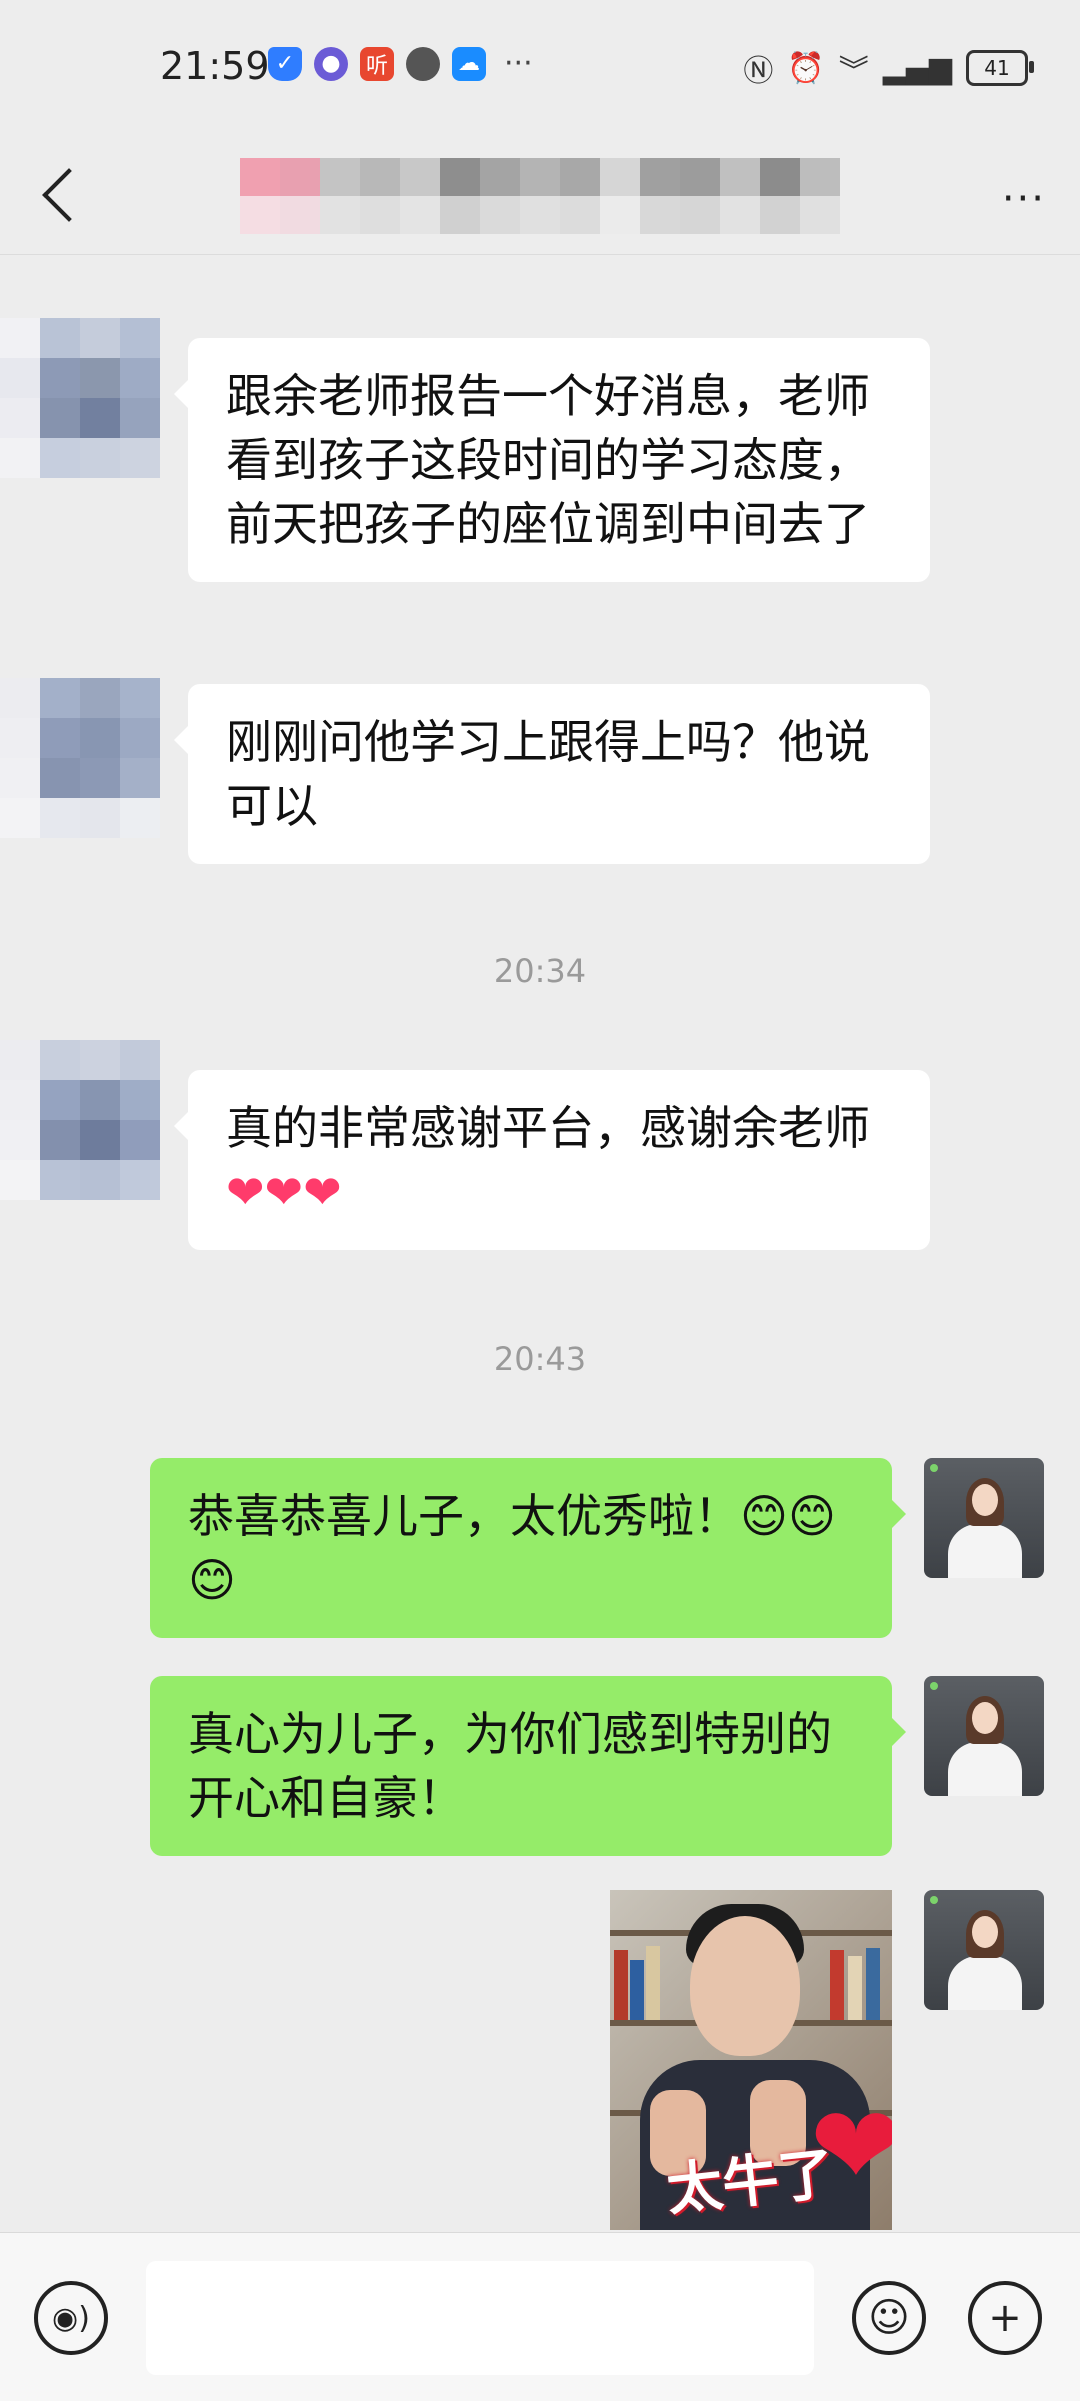 The image size is (1080, 2401). I want to click on chat-icon, so click(423, 63).